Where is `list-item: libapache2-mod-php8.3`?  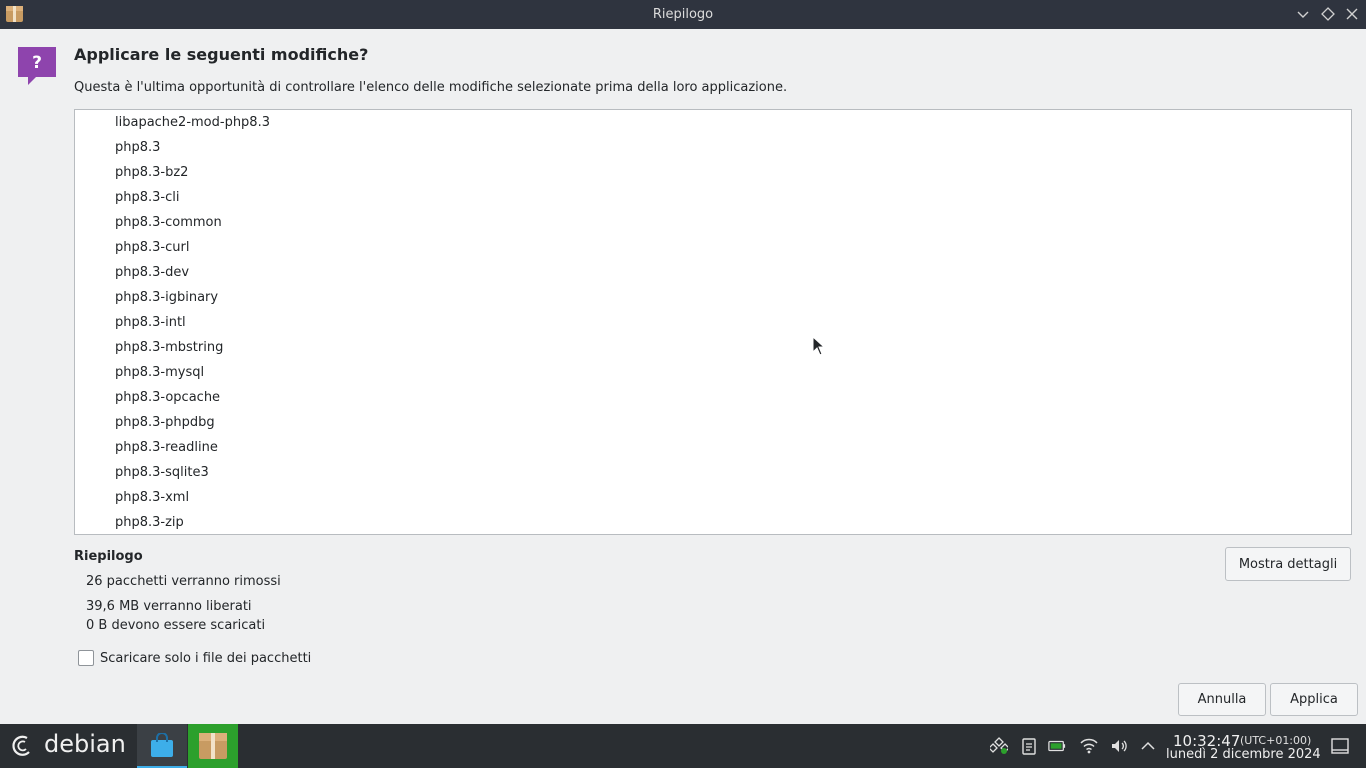
list-item: libapache2-mod-php8.3 is located at coordinates (192, 122).